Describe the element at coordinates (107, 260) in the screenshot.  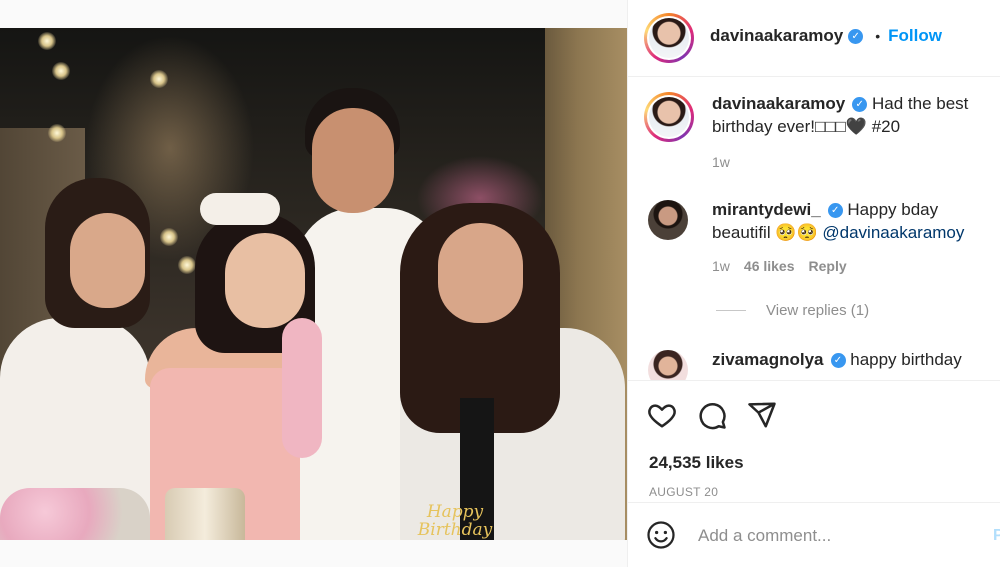
I see `person-1-face` at that location.